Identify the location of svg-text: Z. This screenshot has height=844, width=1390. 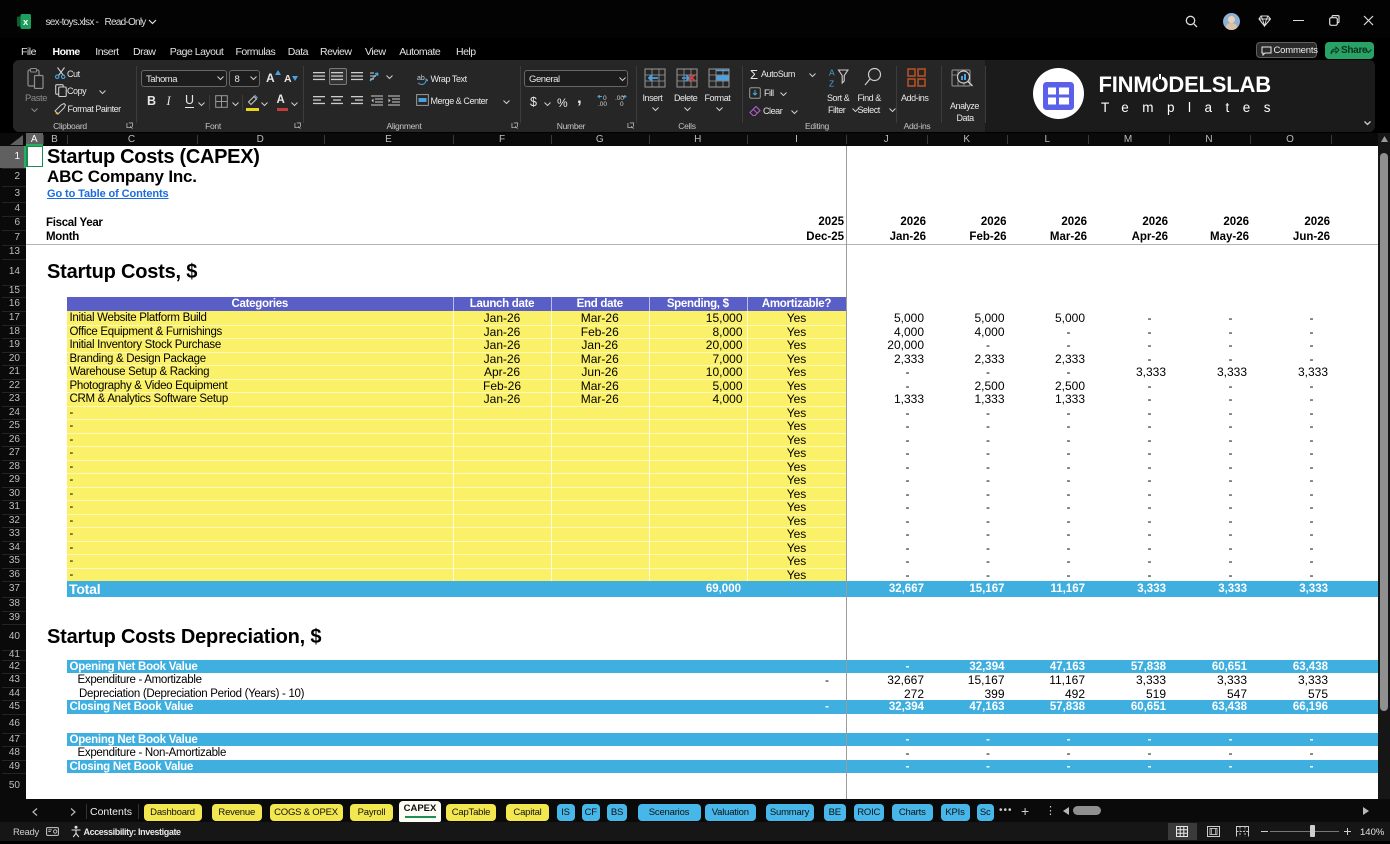
(831, 84).